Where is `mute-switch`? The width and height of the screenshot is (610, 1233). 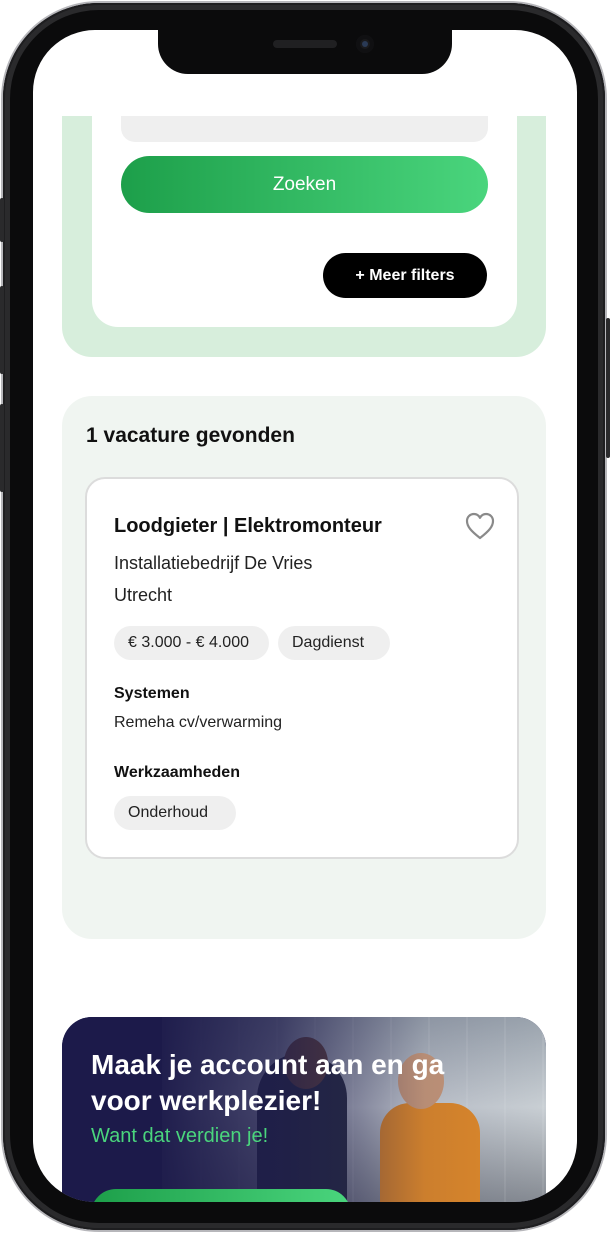
mute-switch is located at coordinates (2, 220).